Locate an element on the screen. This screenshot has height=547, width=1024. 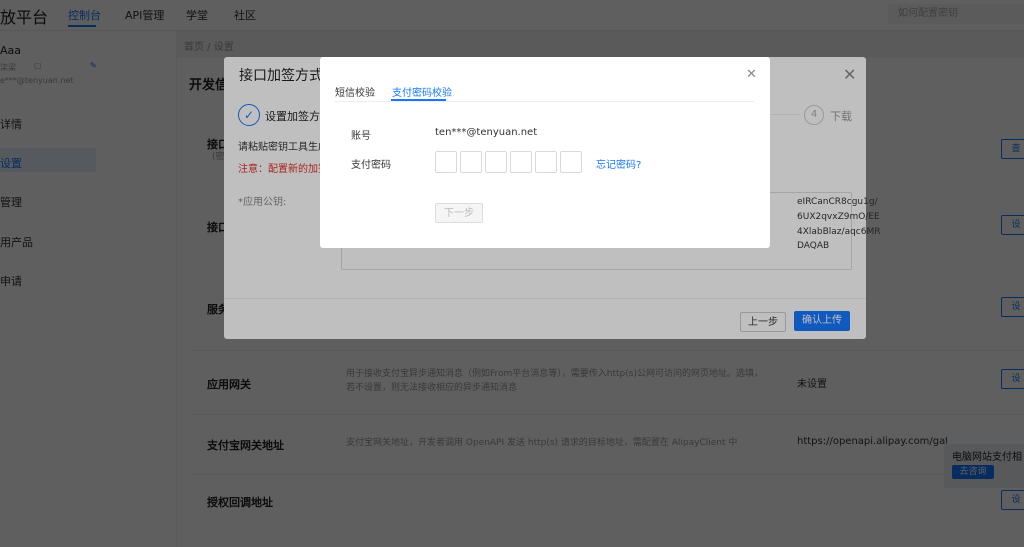
tab-password-verify: 支付密码校验 is located at coordinates (422, 91).